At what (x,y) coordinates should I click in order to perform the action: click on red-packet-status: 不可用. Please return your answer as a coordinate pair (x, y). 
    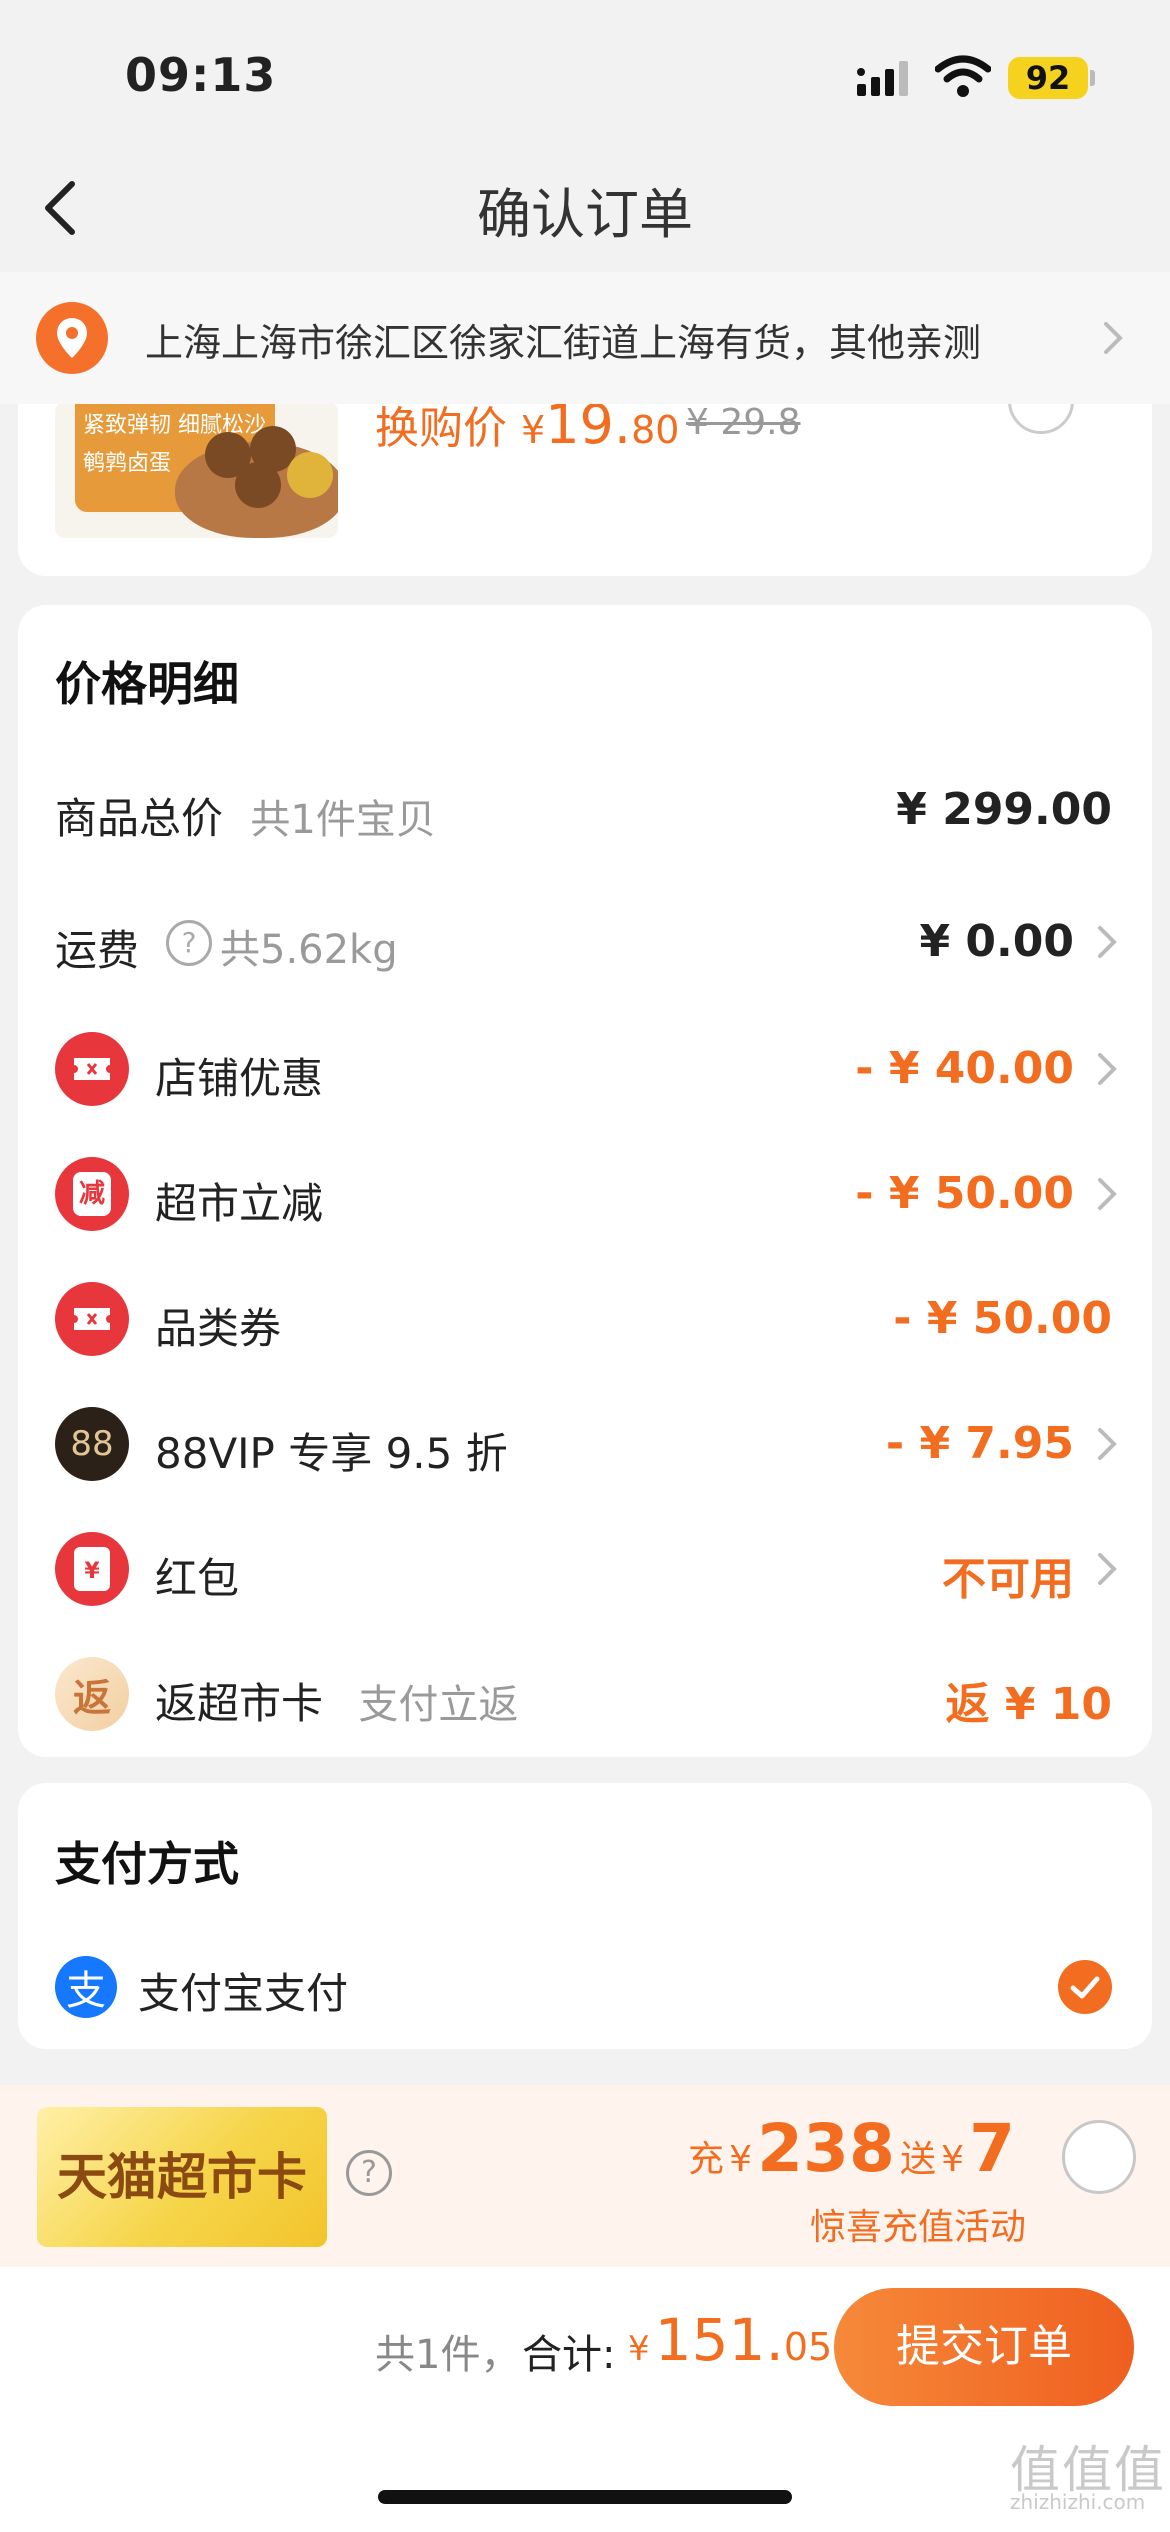
    Looking at the image, I should click on (1008, 1575).